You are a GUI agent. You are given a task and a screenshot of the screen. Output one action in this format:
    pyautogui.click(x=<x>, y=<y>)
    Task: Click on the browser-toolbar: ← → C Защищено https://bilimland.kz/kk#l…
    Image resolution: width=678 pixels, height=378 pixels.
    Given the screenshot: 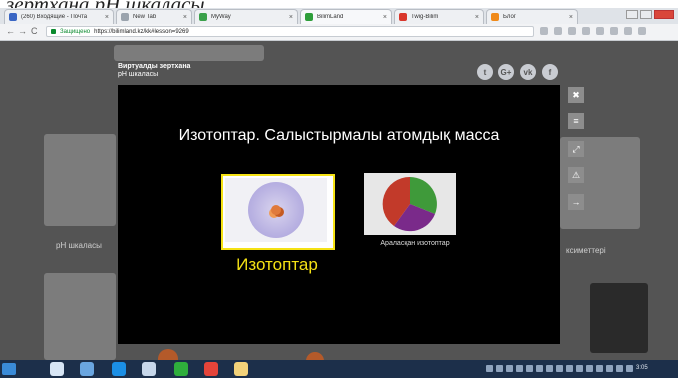 What is the action you would take?
    pyautogui.click(x=339, y=32)
    